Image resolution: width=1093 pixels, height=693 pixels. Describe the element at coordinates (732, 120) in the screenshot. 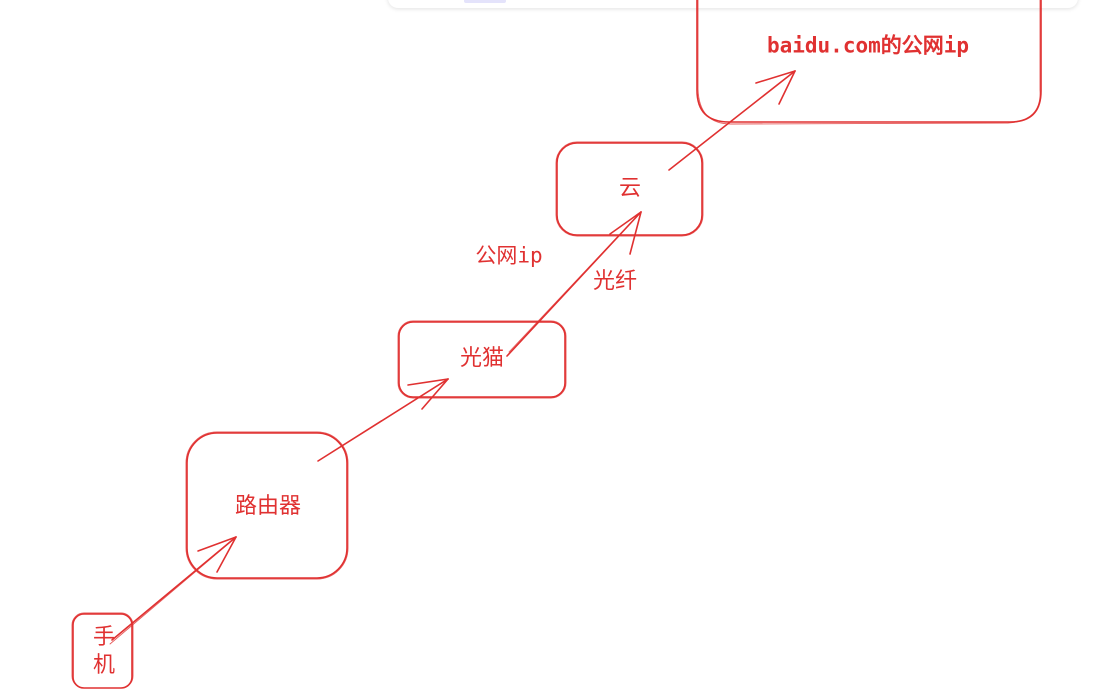

I see `arrow-cloud-to-baidu` at that location.